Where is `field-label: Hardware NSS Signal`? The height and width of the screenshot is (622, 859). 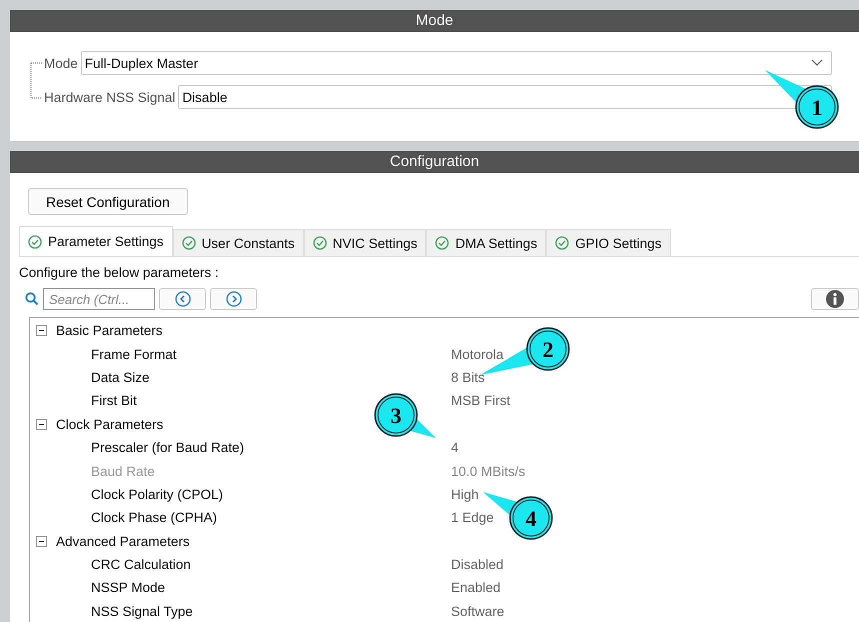
field-label: Hardware NSS Signal is located at coordinates (110, 97).